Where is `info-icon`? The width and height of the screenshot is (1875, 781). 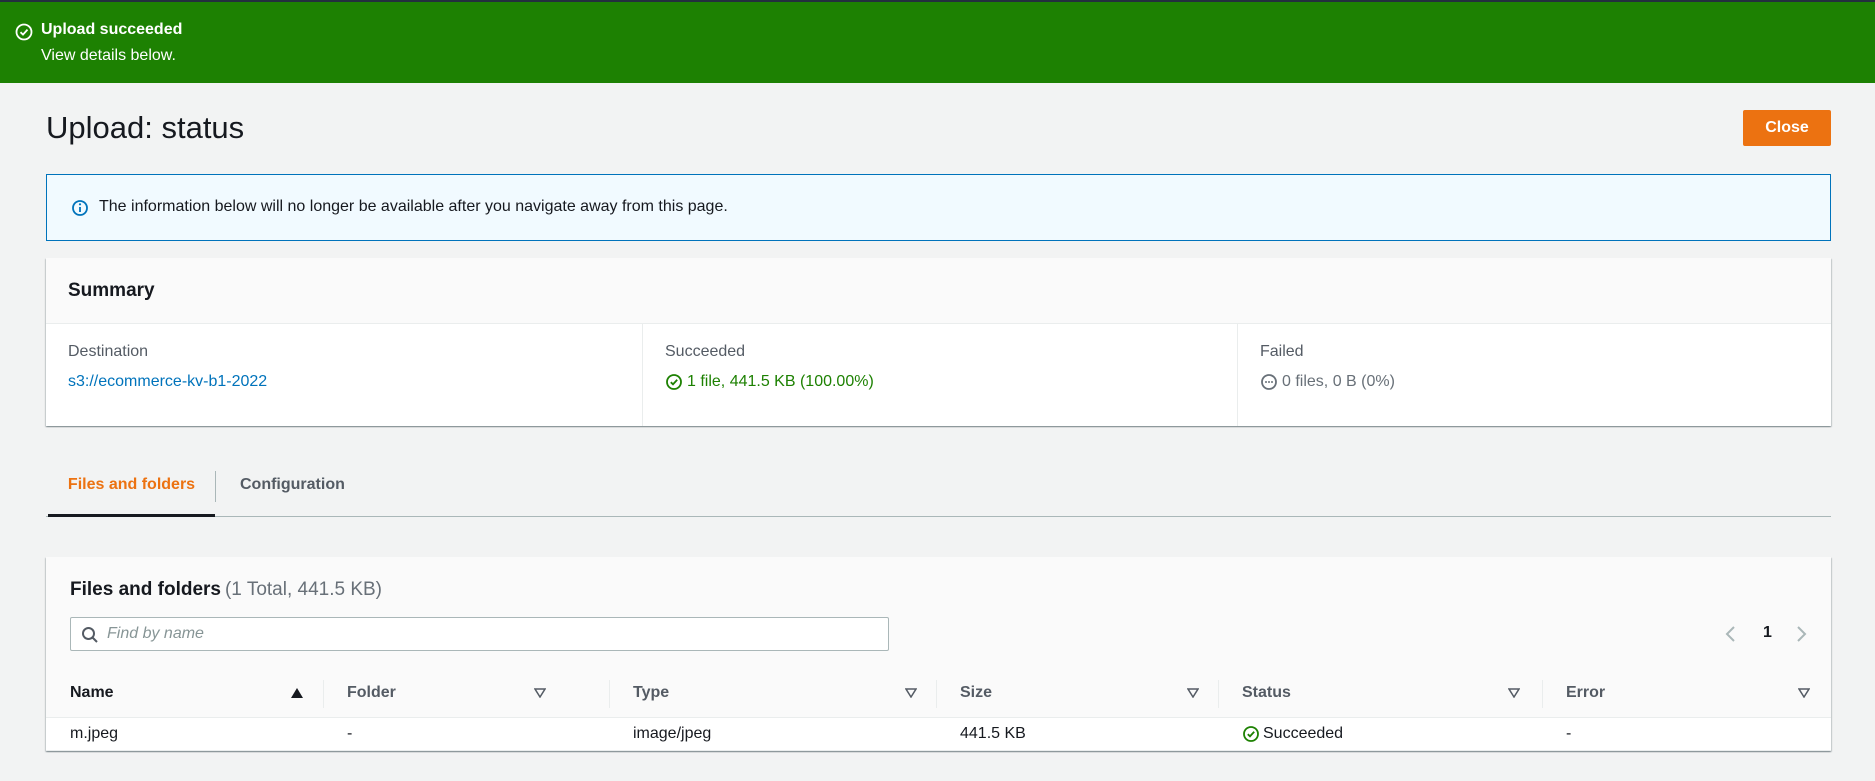
info-icon is located at coordinates (80, 208).